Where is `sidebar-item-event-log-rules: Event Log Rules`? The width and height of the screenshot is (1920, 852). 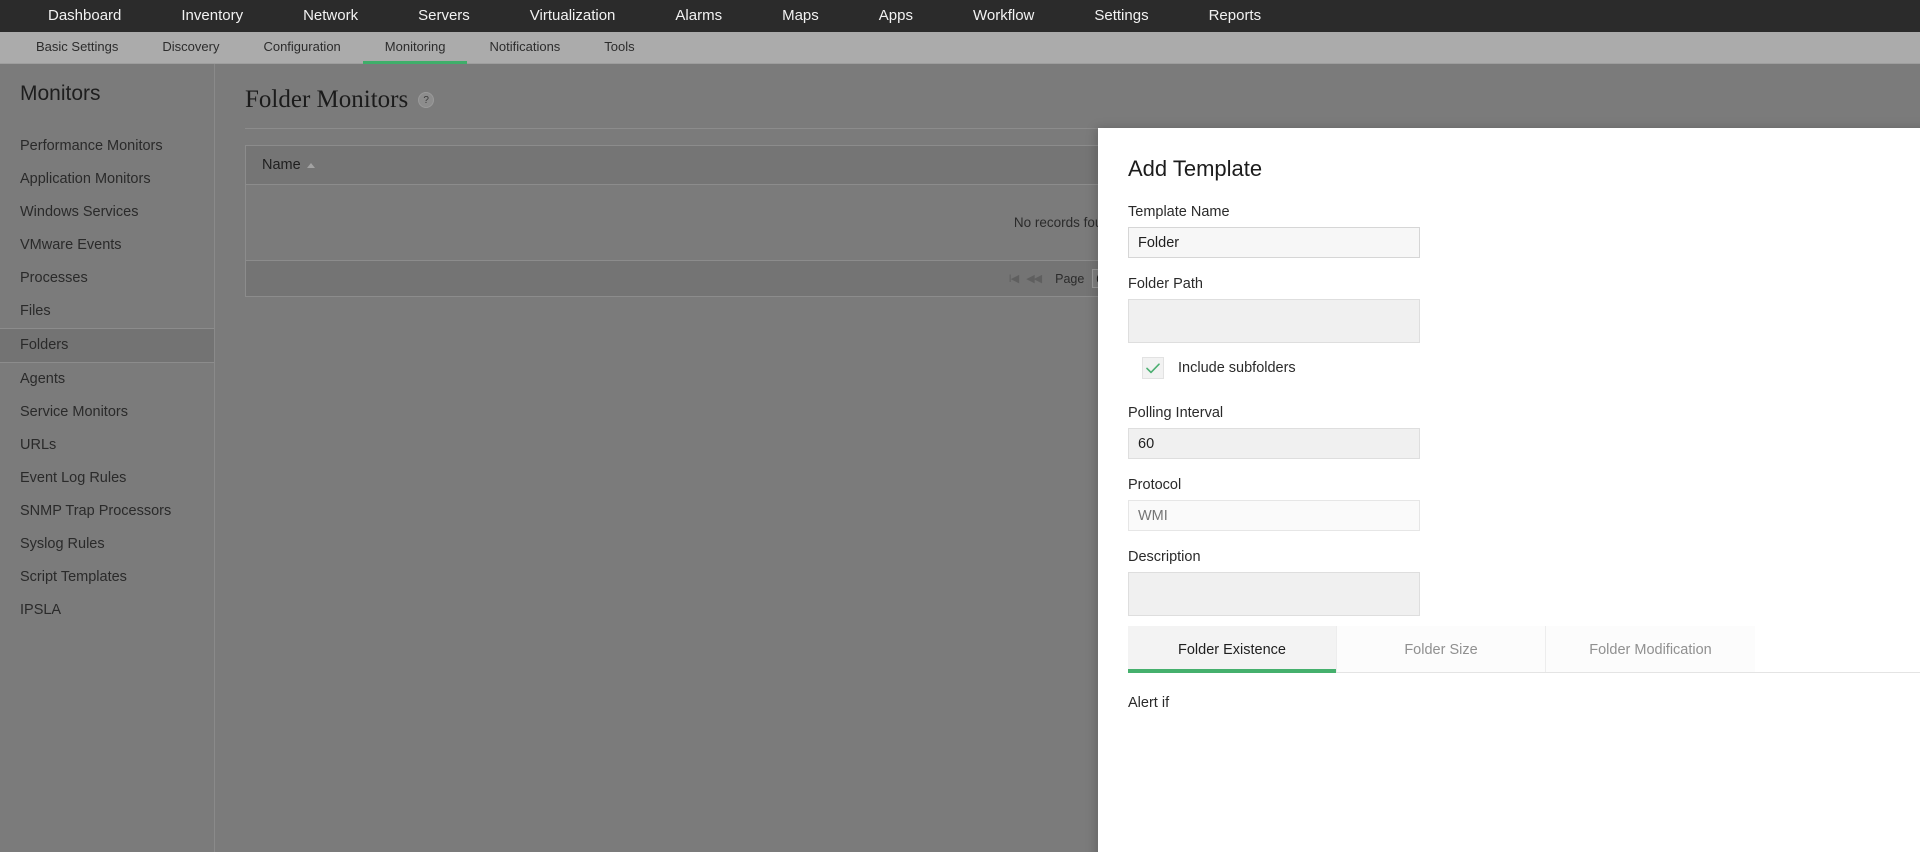
sidebar-item-event-log-rules: Event Log Rules is located at coordinates (107, 478).